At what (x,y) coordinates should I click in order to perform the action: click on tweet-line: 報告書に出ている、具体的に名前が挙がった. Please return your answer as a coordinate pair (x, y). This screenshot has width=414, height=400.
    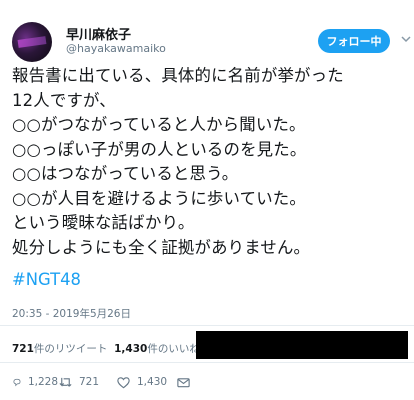
    Looking at the image, I should click on (178, 75).